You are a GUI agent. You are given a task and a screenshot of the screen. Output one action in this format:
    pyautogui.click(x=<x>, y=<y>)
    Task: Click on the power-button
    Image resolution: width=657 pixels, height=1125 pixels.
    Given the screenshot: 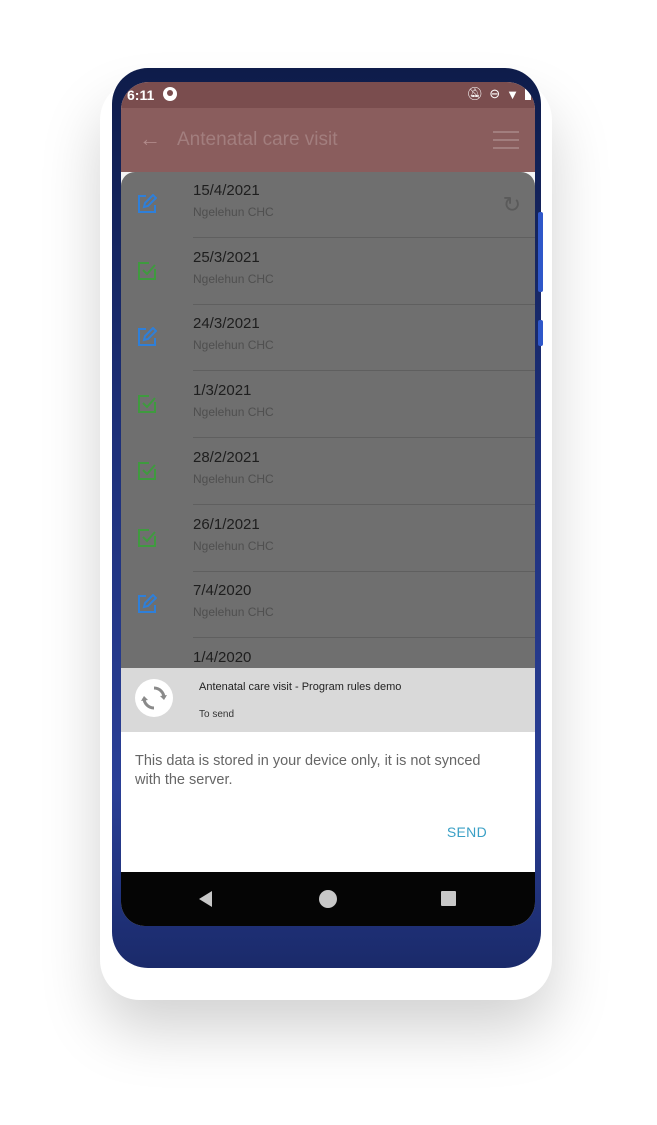 What is the action you would take?
    pyautogui.click(x=540, y=333)
    